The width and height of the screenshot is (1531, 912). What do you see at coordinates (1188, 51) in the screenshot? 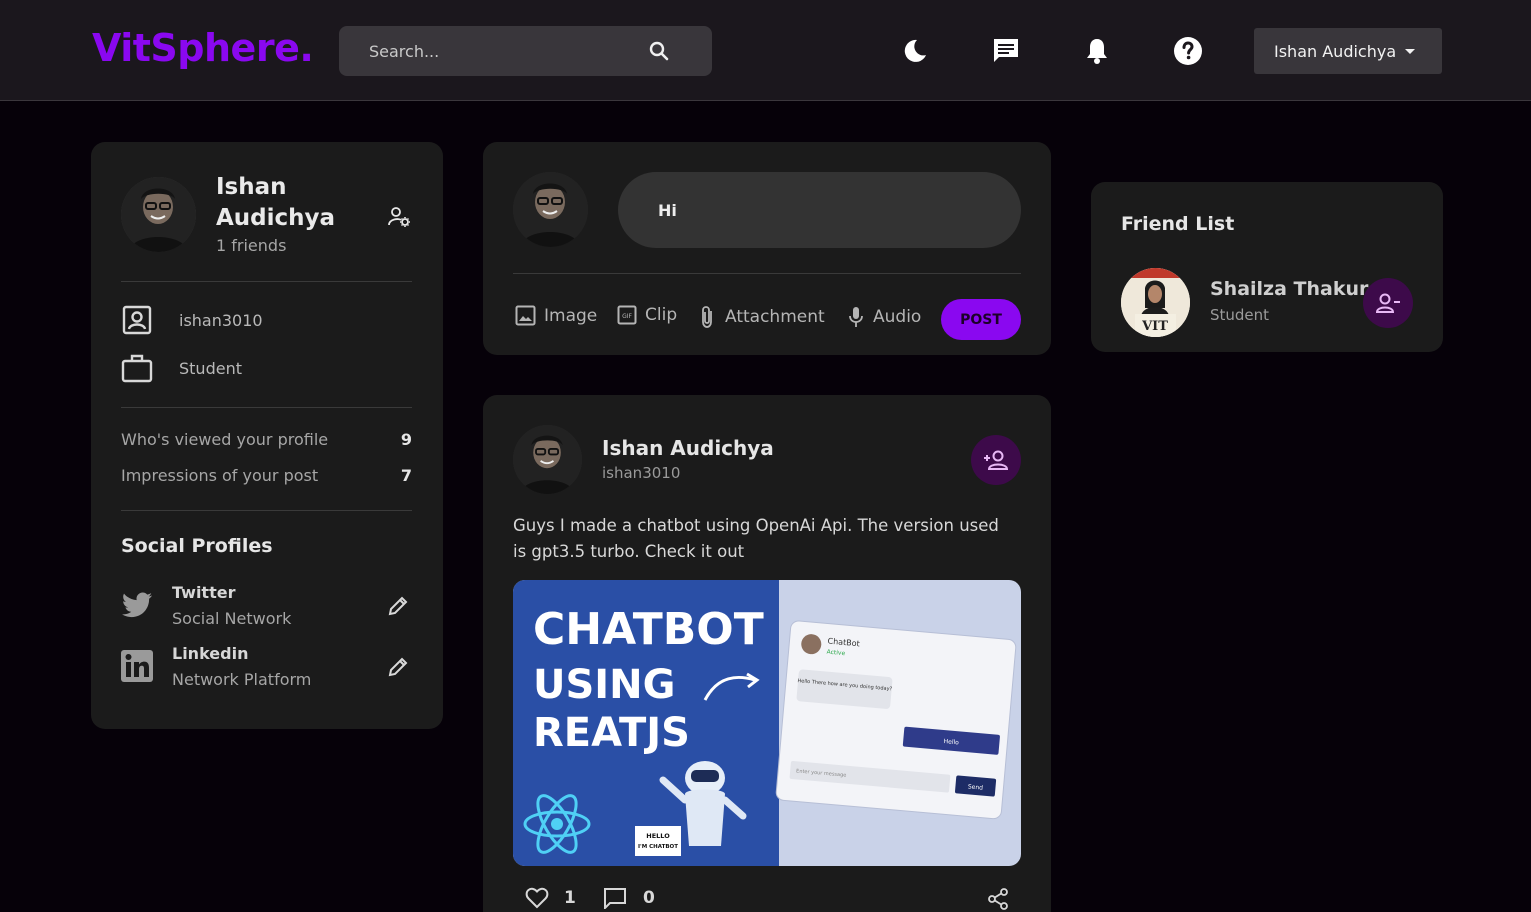
I see `help-icon` at bounding box center [1188, 51].